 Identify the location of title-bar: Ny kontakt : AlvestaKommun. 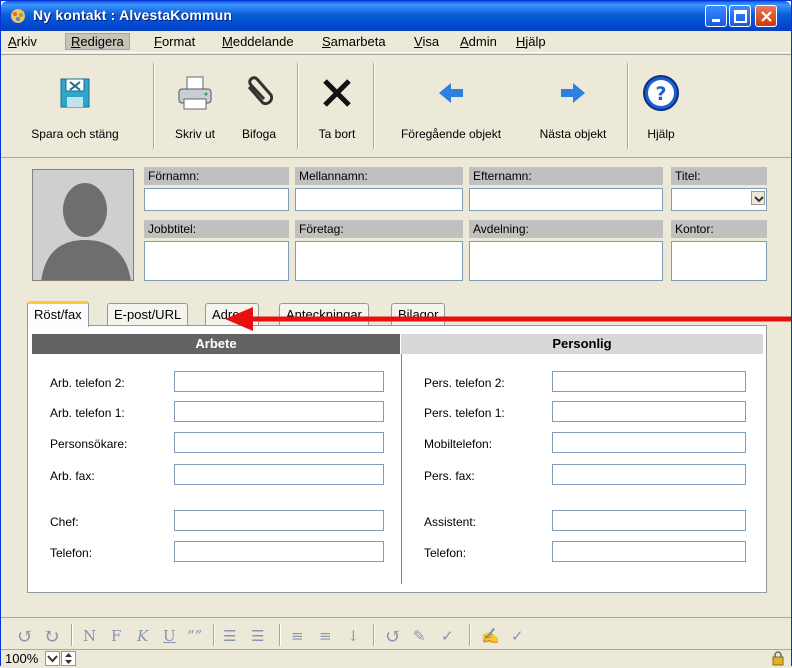
(396, 16).